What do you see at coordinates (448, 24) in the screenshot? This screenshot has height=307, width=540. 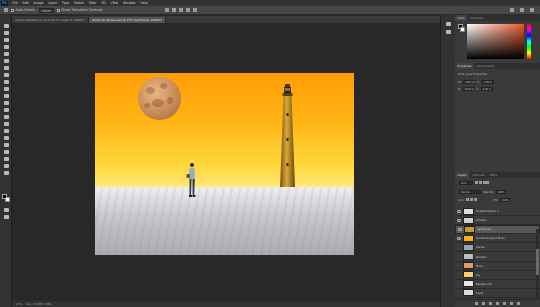 I see `history-icon` at bounding box center [448, 24].